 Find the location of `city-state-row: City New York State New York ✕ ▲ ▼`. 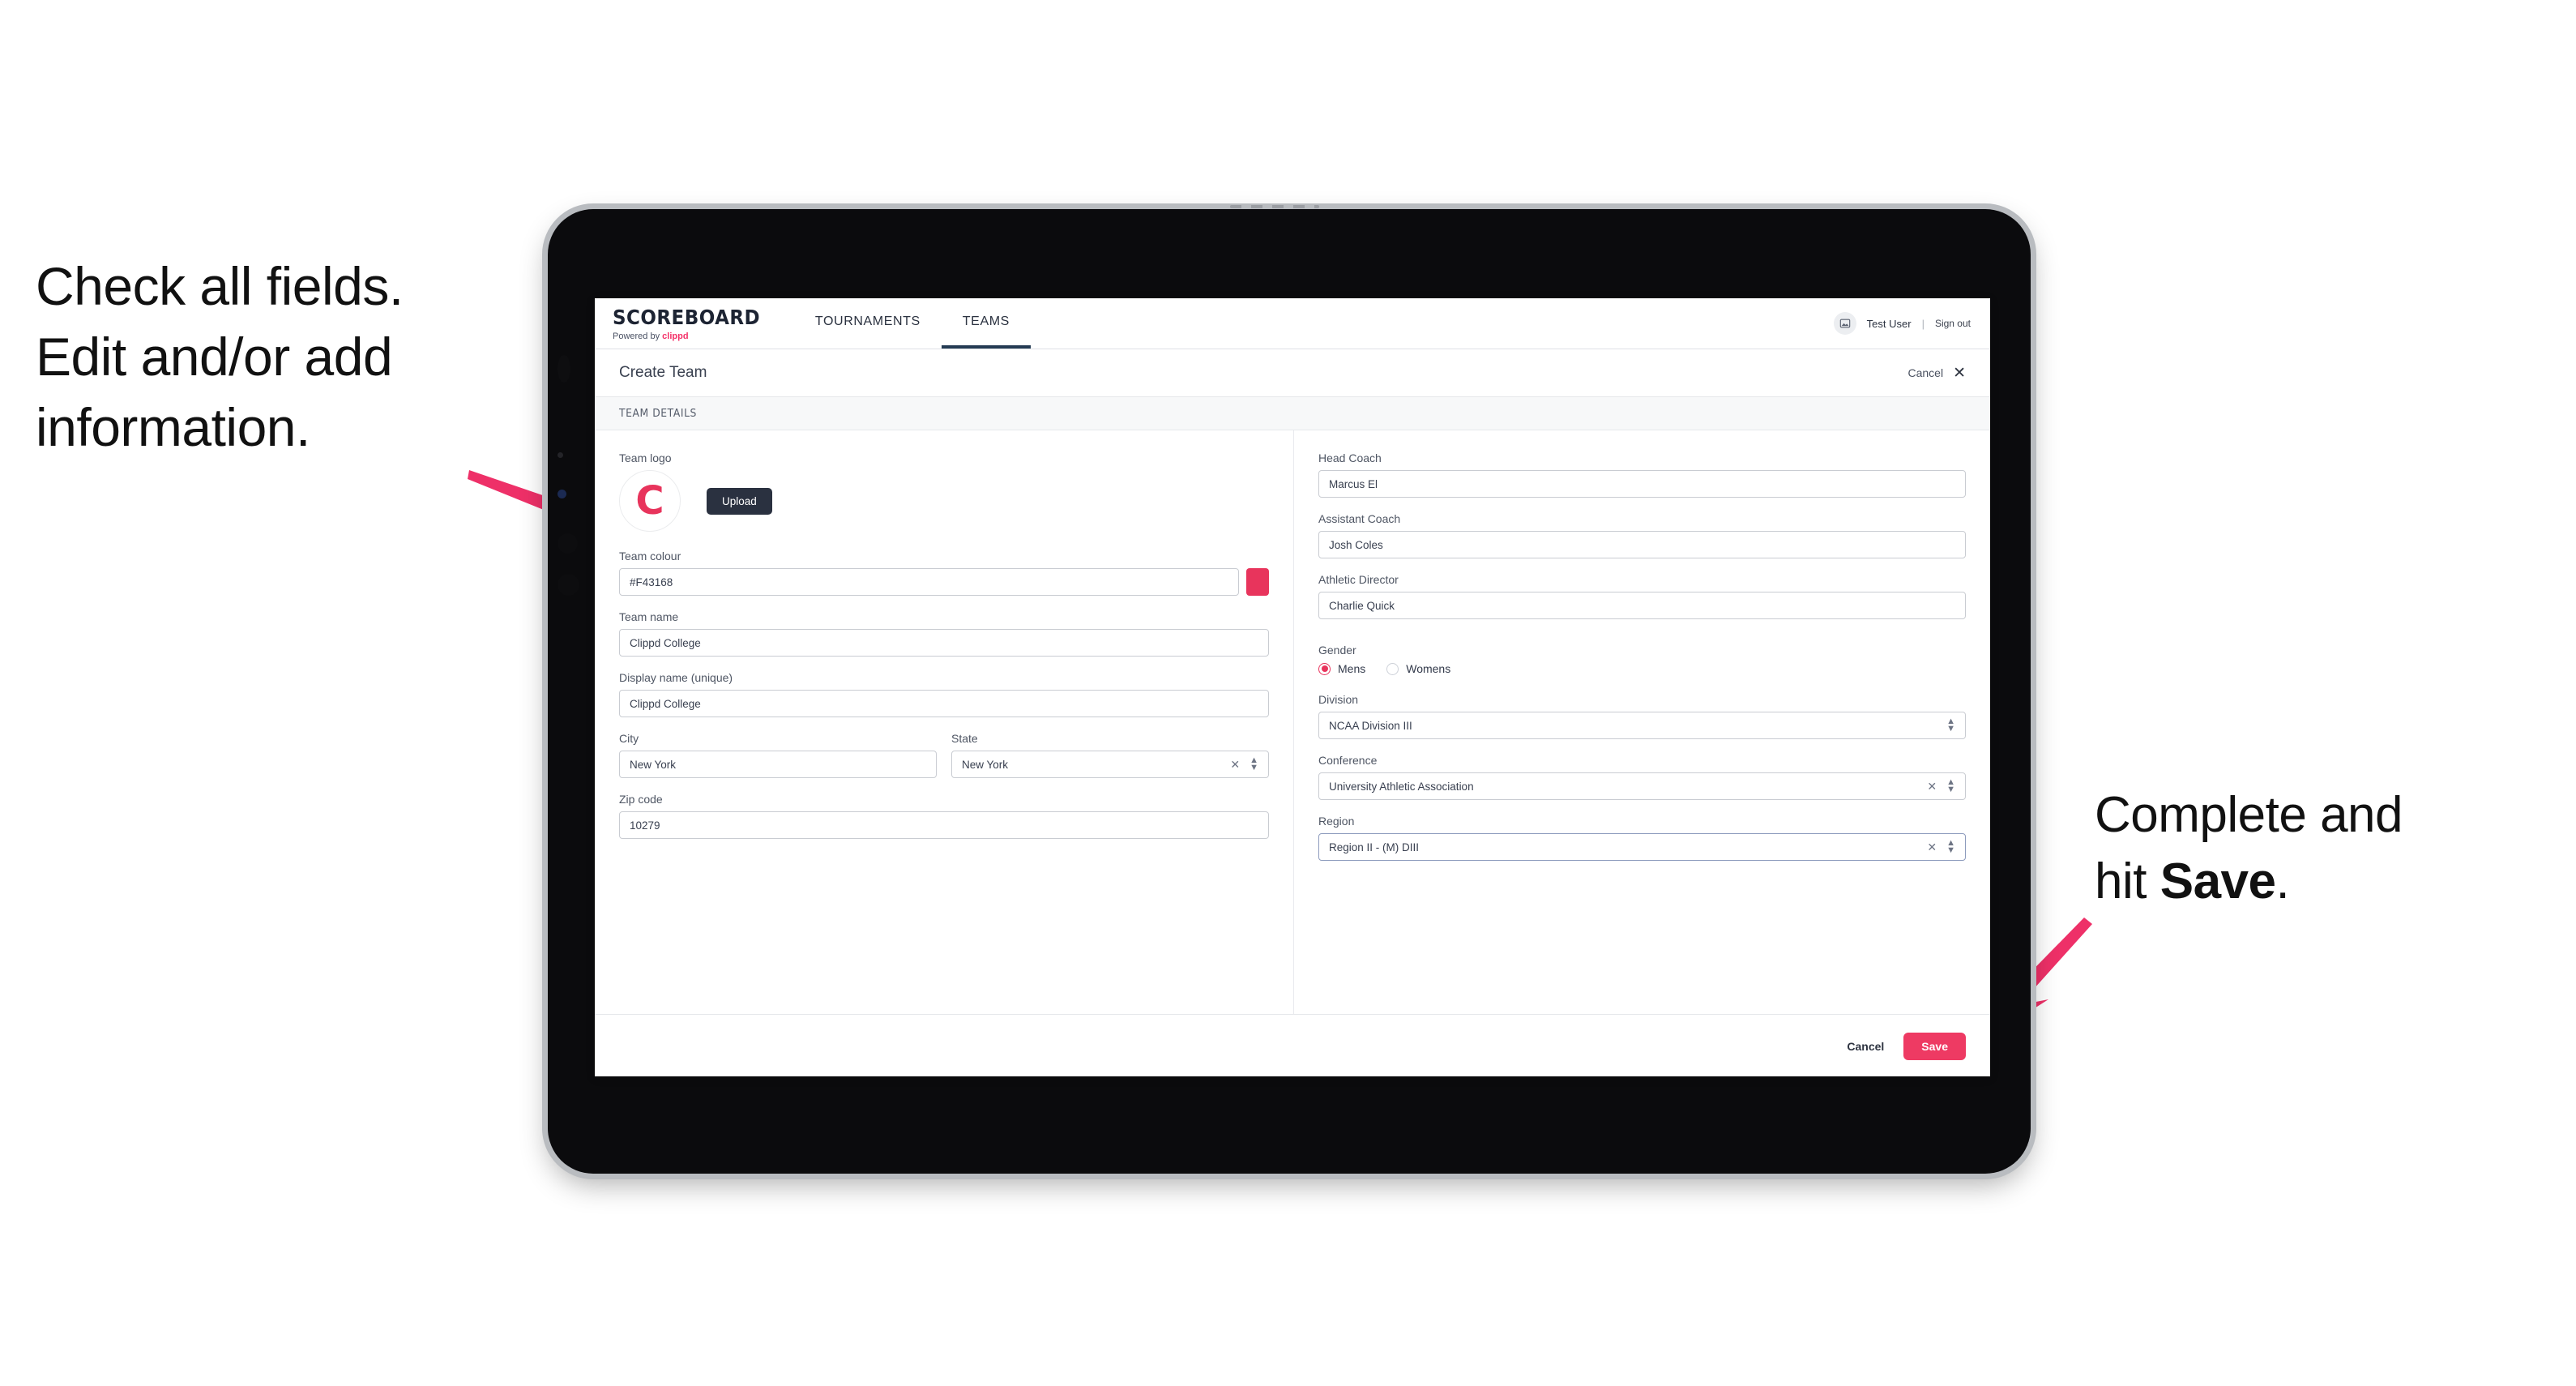

city-state-row: City New York State New York ✕ ▲ ▼ is located at coordinates (944, 755).